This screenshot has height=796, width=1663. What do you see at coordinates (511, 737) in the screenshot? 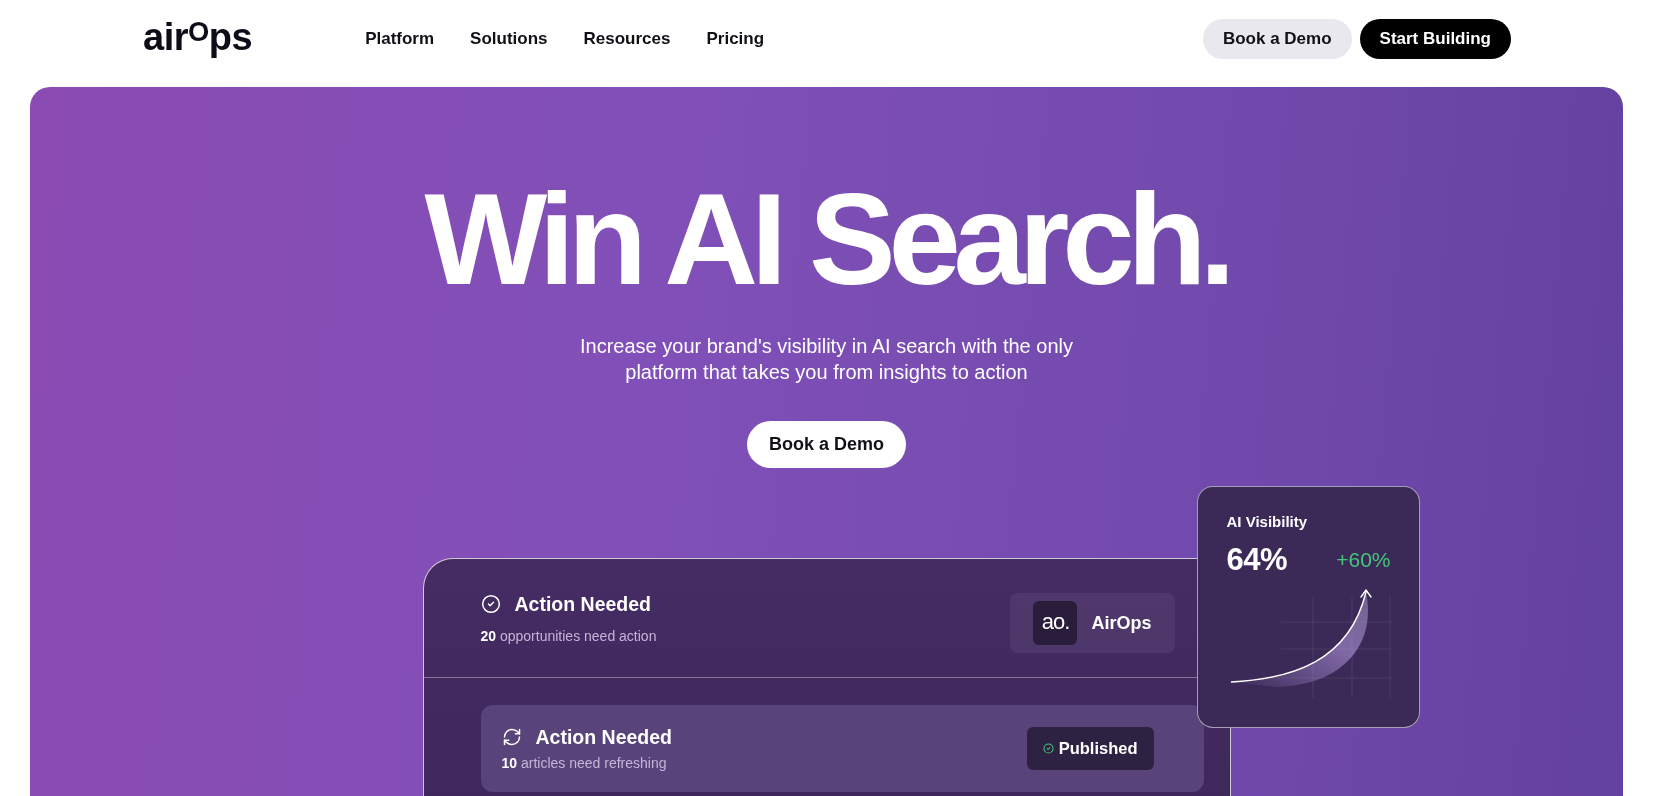
I see `refresh-icon` at bounding box center [511, 737].